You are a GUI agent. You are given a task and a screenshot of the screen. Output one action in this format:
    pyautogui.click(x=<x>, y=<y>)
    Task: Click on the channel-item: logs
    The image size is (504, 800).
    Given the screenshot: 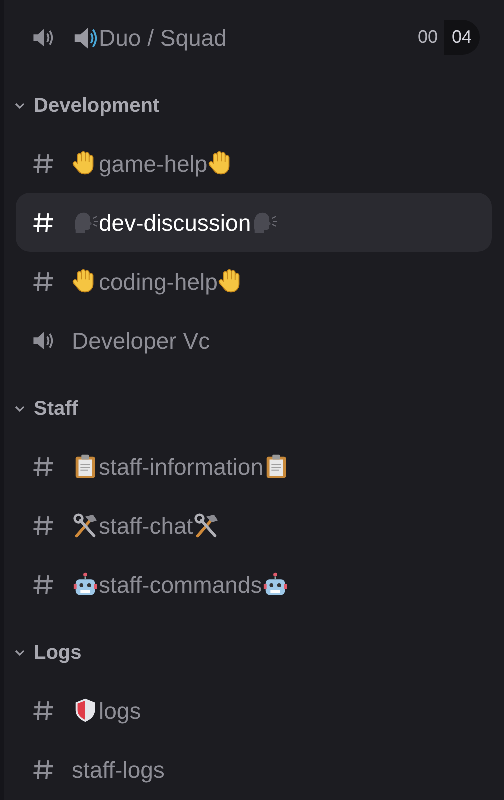 What is the action you would take?
    pyautogui.click(x=254, y=710)
    